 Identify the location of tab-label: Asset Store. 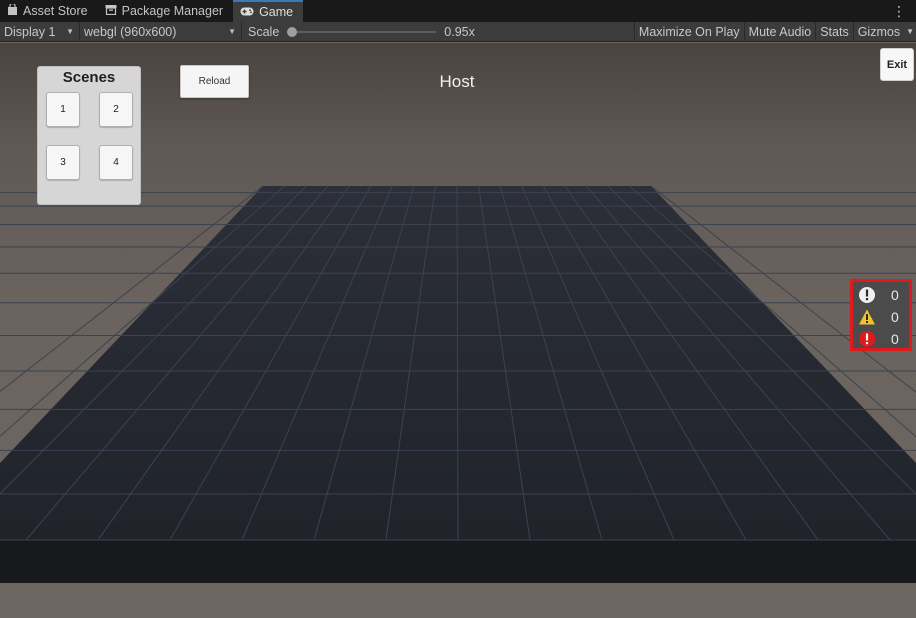
(55, 11).